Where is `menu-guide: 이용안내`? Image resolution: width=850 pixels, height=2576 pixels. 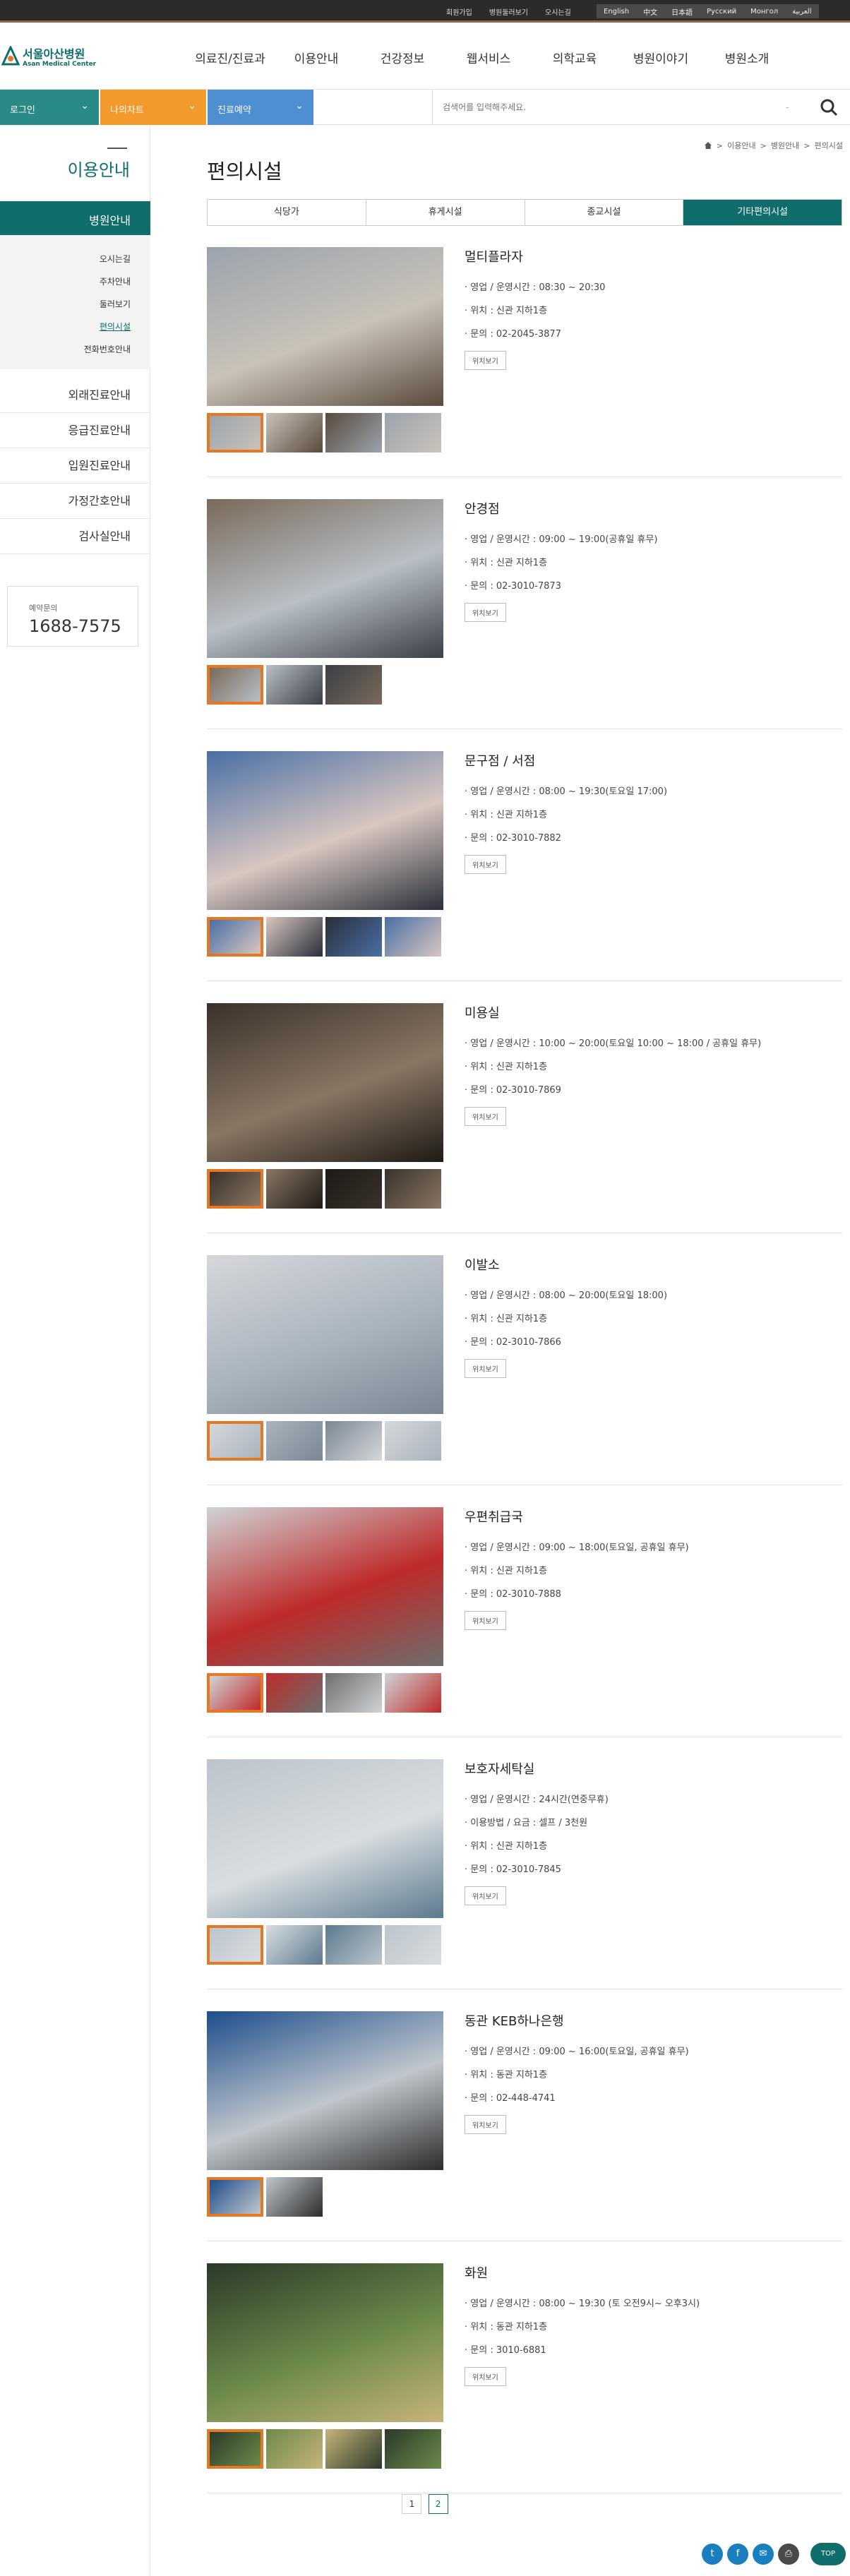
menu-guide: 이용안내 is located at coordinates (316, 57).